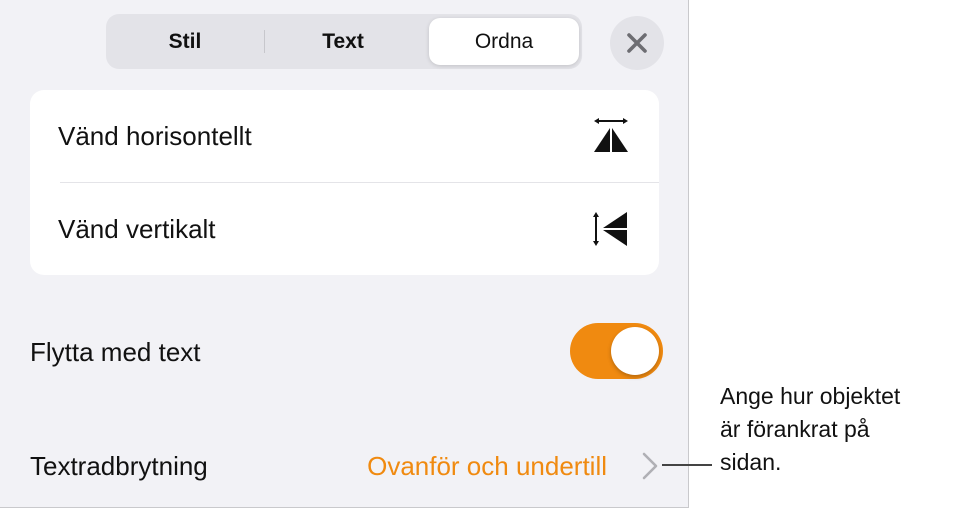  I want to click on text-wrap-label: Textradbrytning, so click(119, 465).